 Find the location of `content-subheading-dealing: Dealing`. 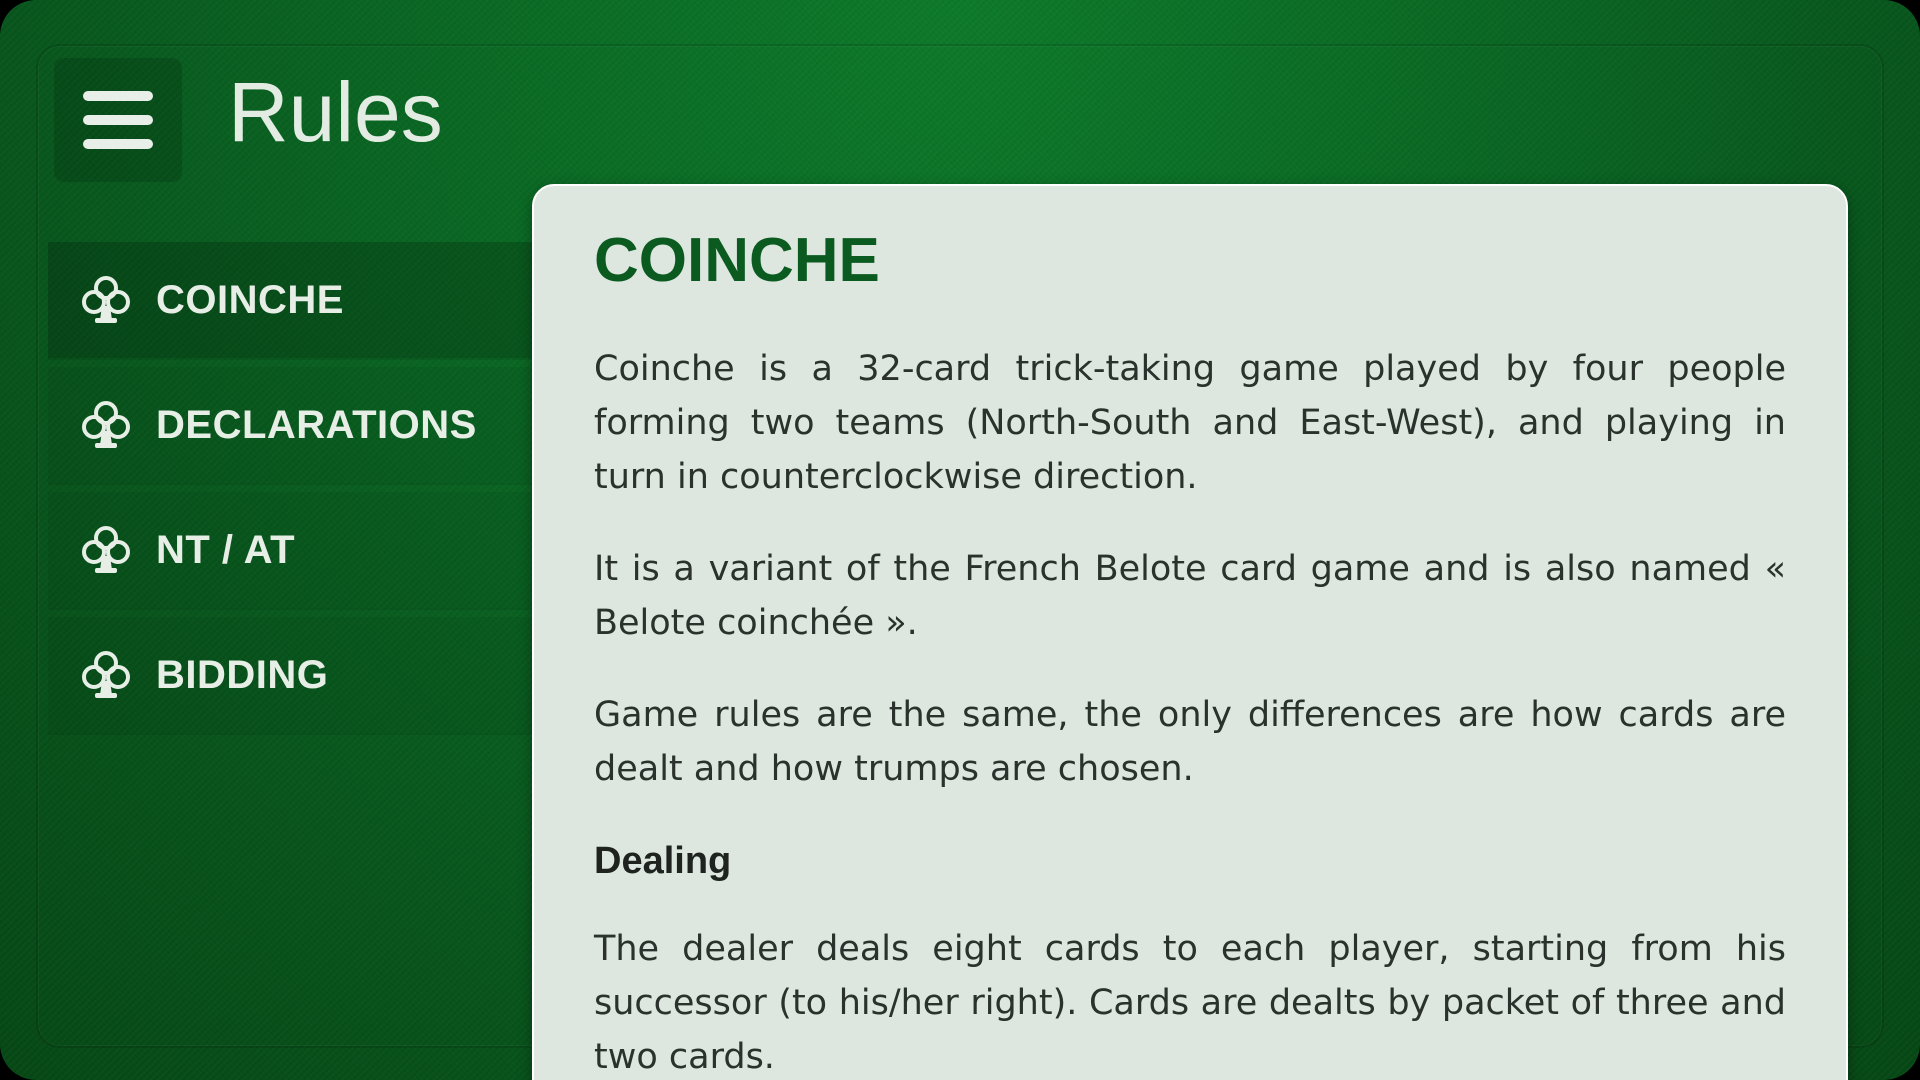

content-subheading-dealing: Dealing is located at coordinates (663, 861).